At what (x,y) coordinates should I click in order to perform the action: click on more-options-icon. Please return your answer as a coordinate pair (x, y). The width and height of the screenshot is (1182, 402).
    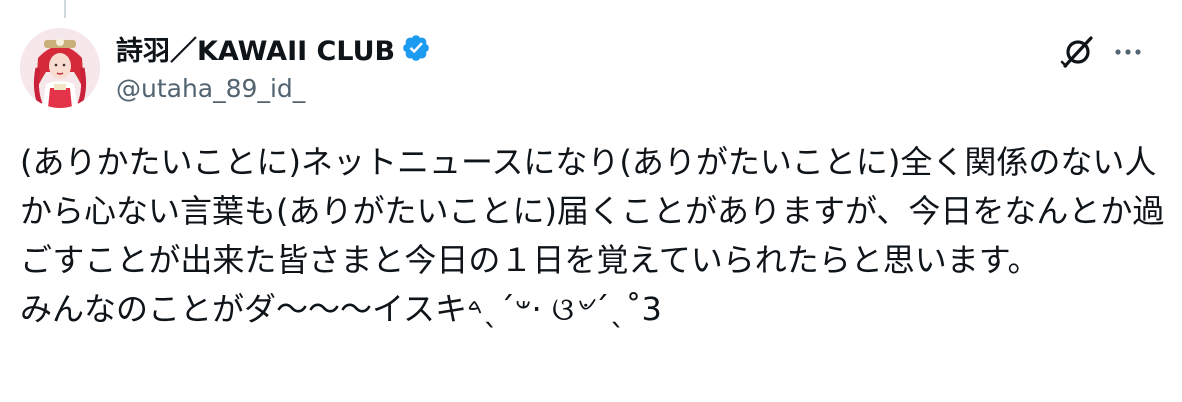
    Looking at the image, I should click on (1128, 52).